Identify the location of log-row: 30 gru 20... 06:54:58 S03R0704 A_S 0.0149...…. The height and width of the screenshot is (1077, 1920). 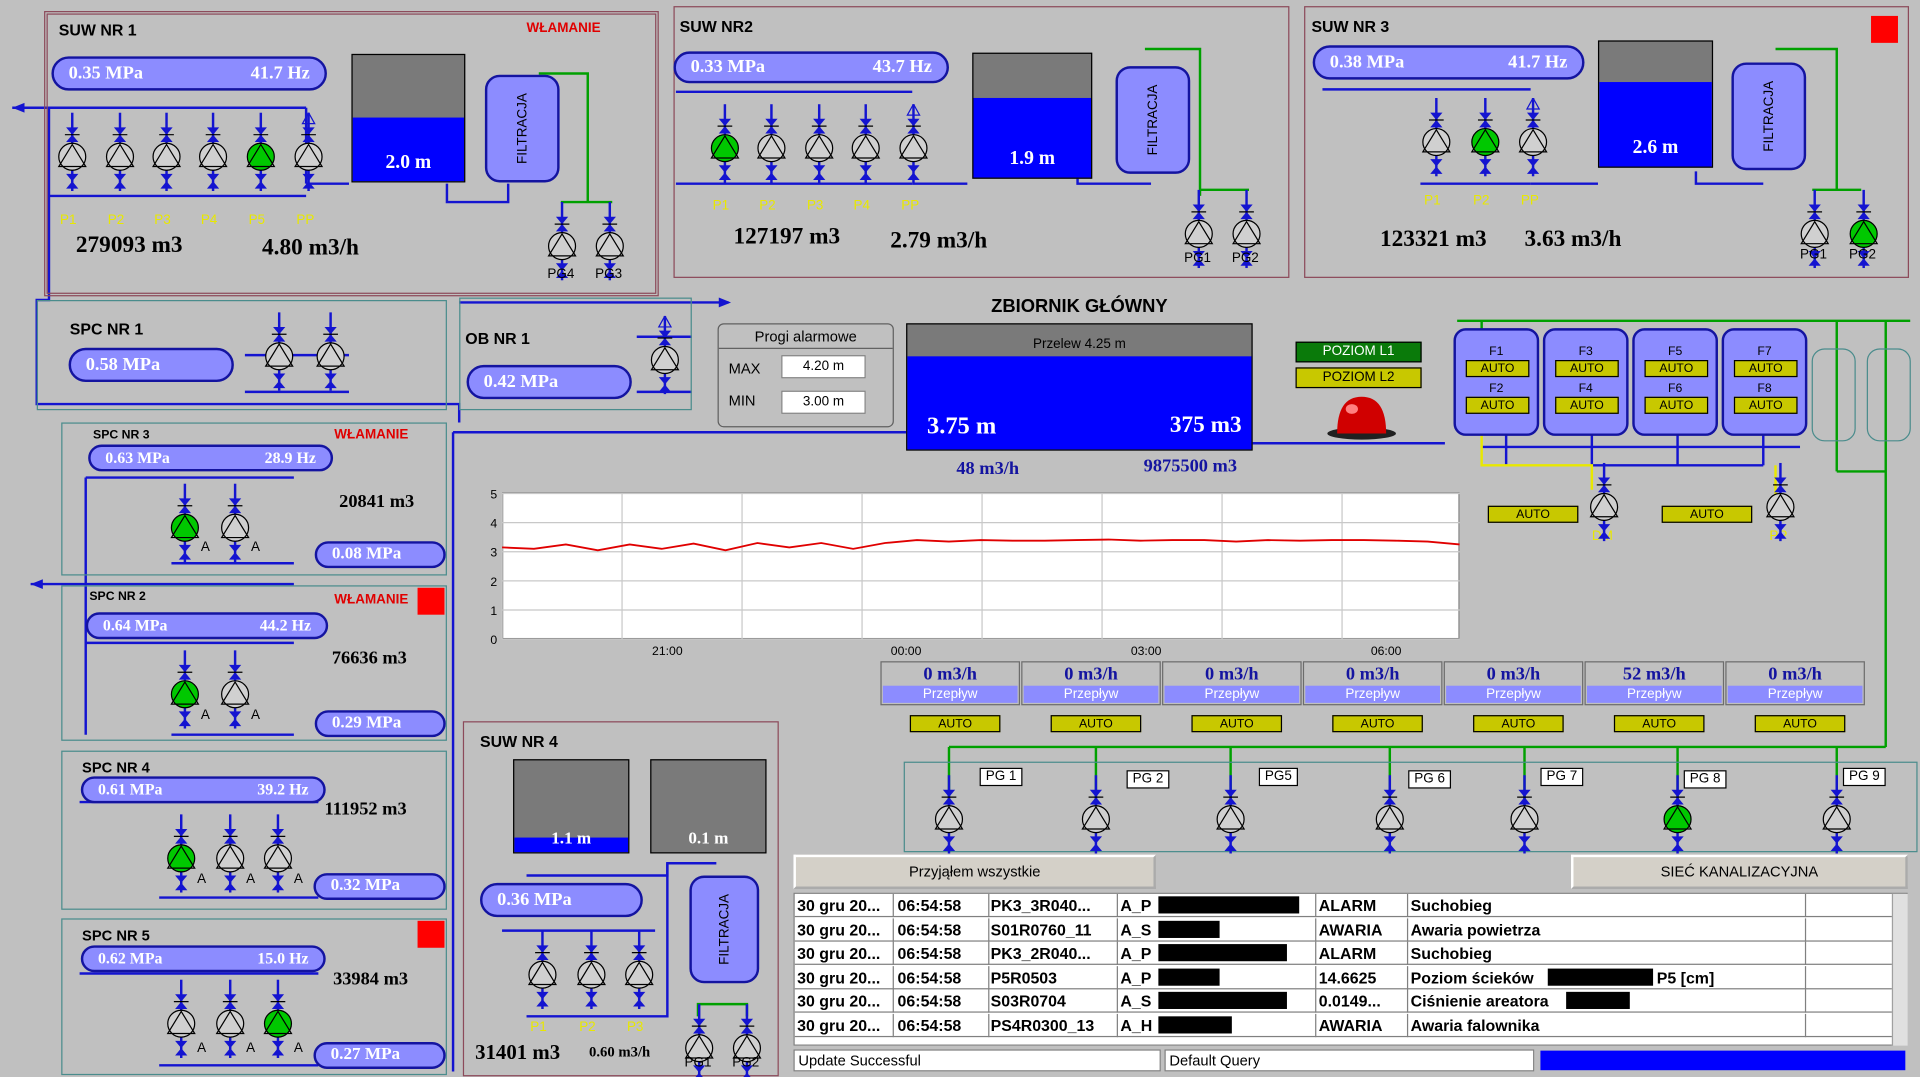
(1345, 1001).